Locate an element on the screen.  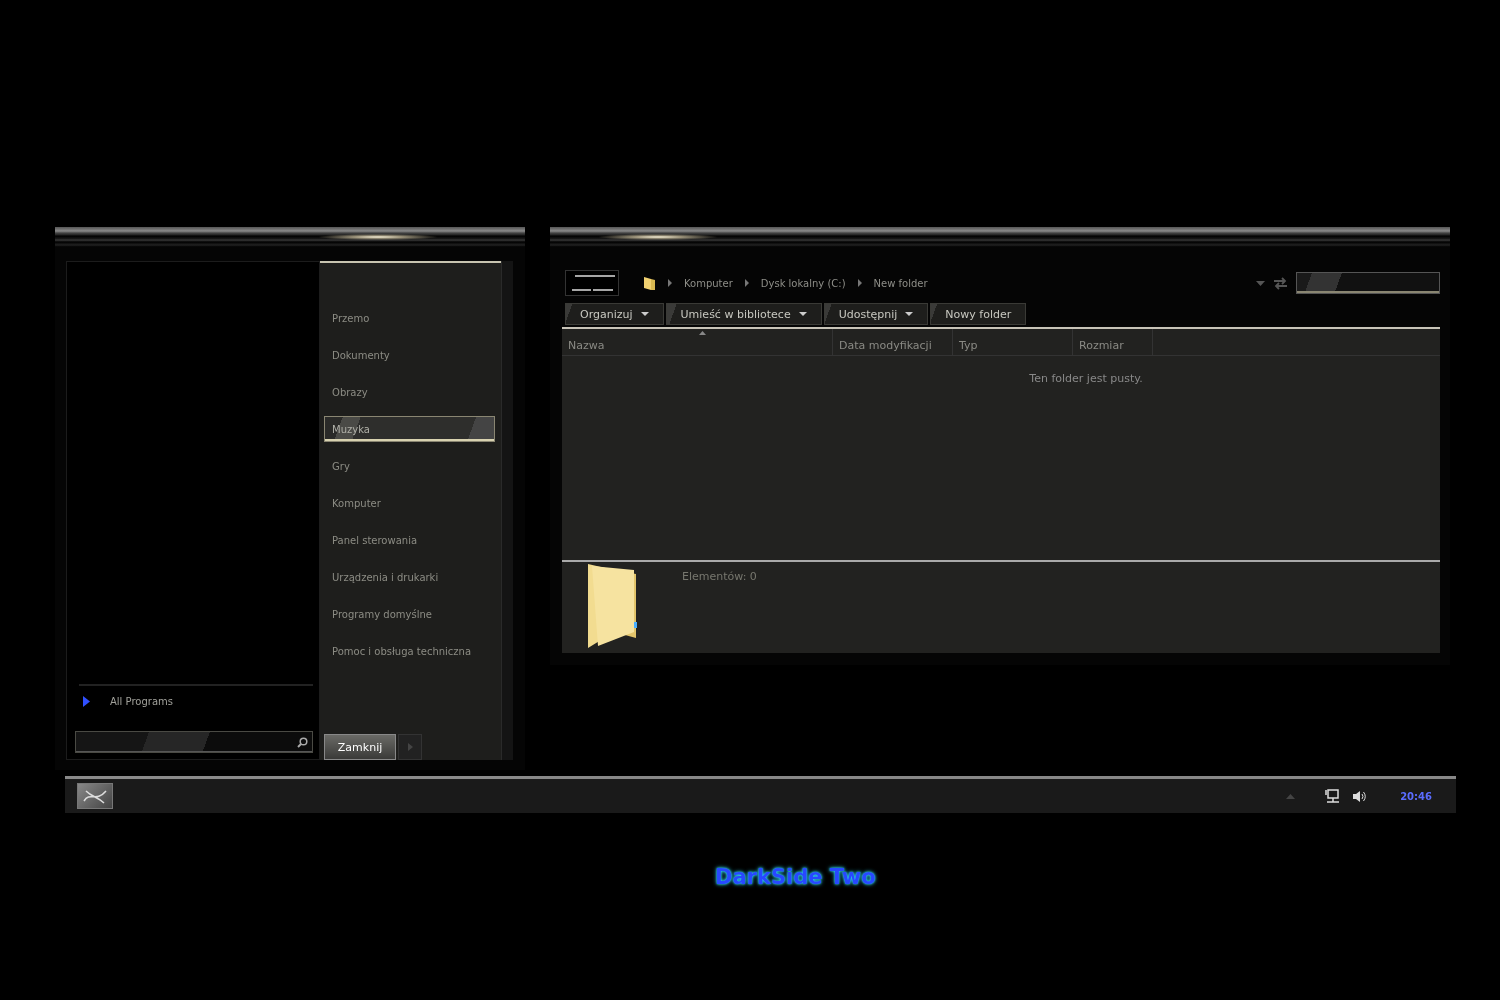
menu-item: Urządzenia i drukarki is located at coordinates (409, 577).